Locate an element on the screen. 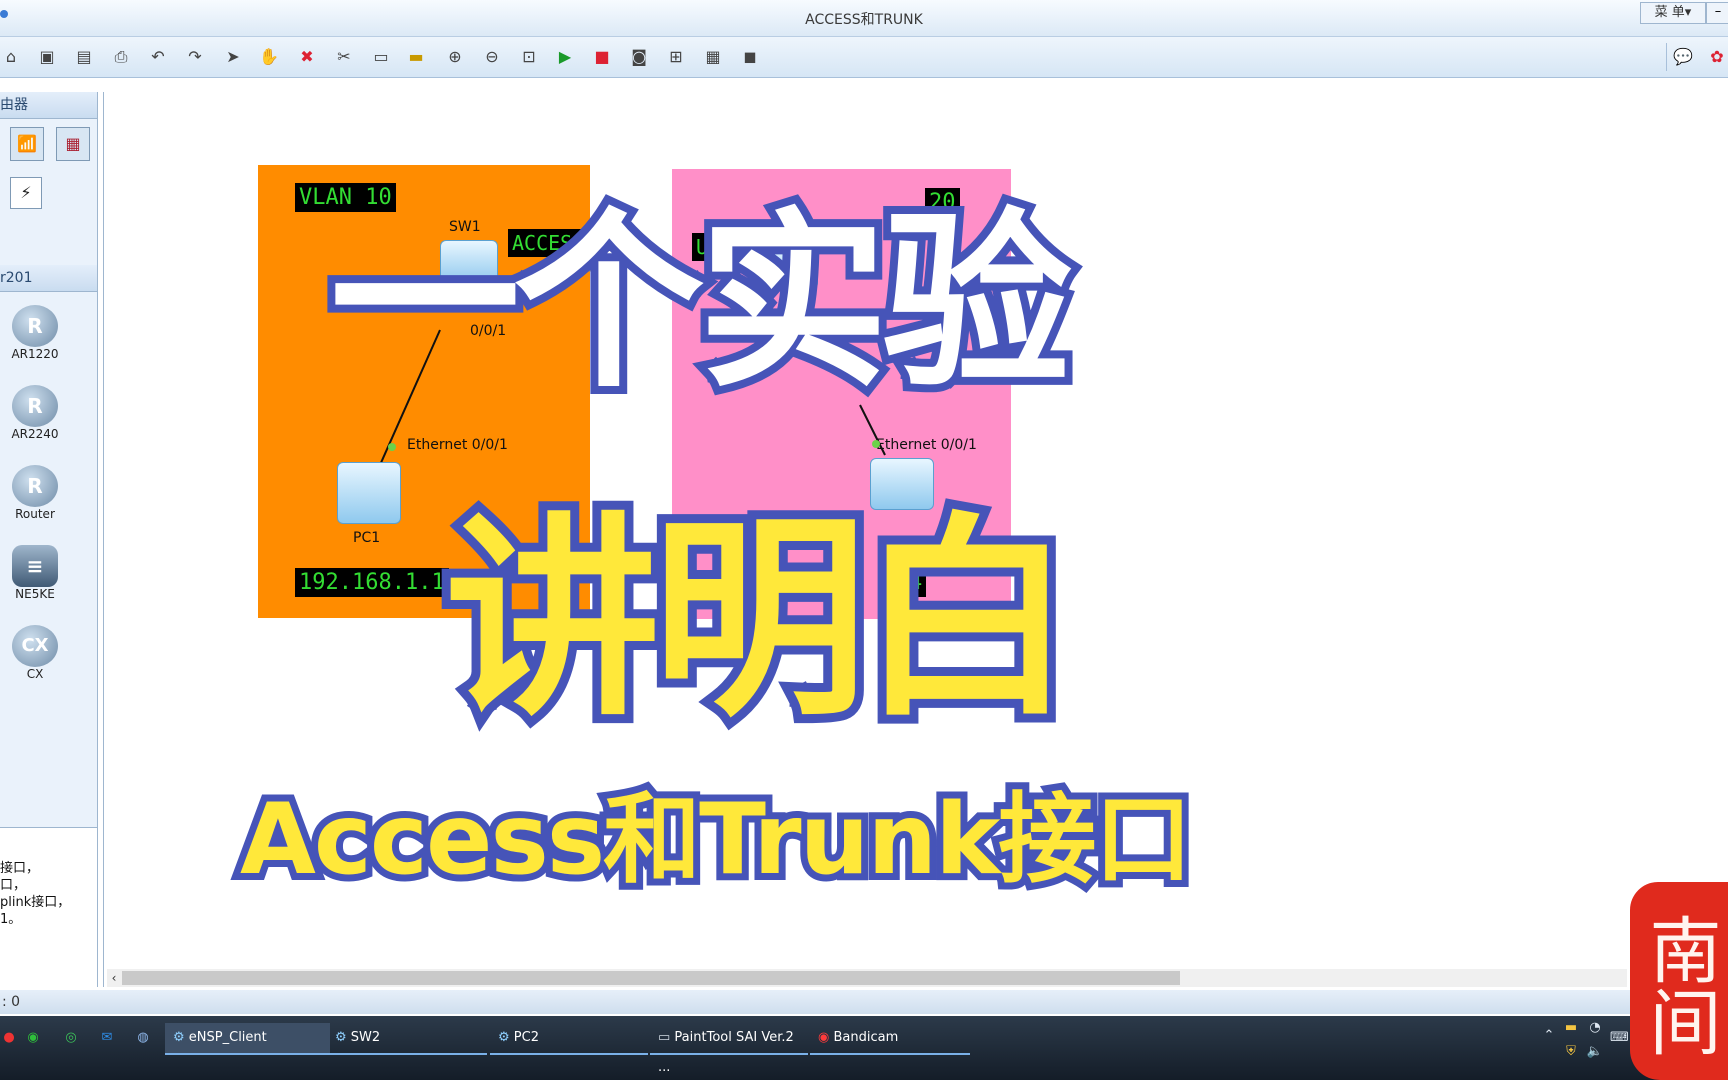 Image resolution: width=1728 pixels, height=1083 pixels. task-label: eNSP_Client is located at coordinates (227, 1037).